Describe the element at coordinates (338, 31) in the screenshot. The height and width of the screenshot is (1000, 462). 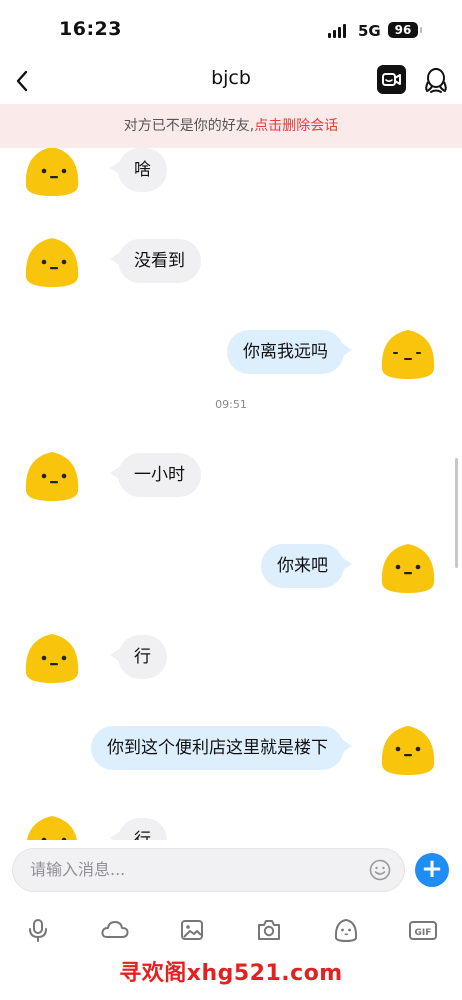
I see `signal-icon` at that location.